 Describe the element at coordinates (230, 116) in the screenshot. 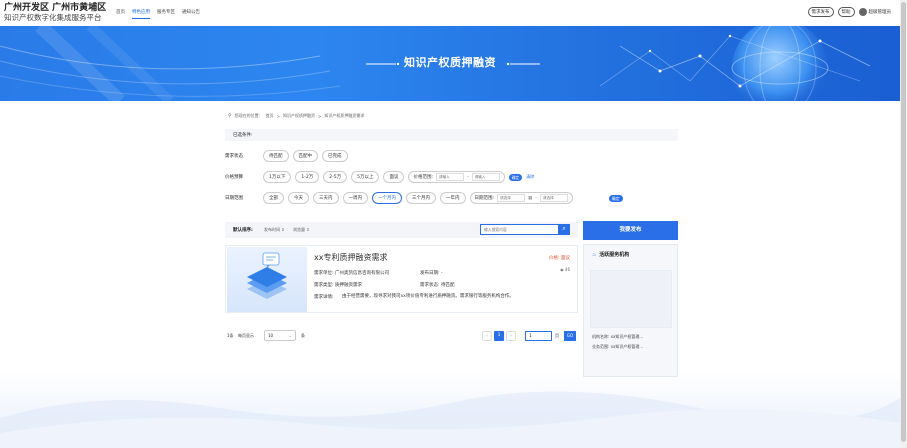

I see `location-pin-icon: ⚲` at that location.